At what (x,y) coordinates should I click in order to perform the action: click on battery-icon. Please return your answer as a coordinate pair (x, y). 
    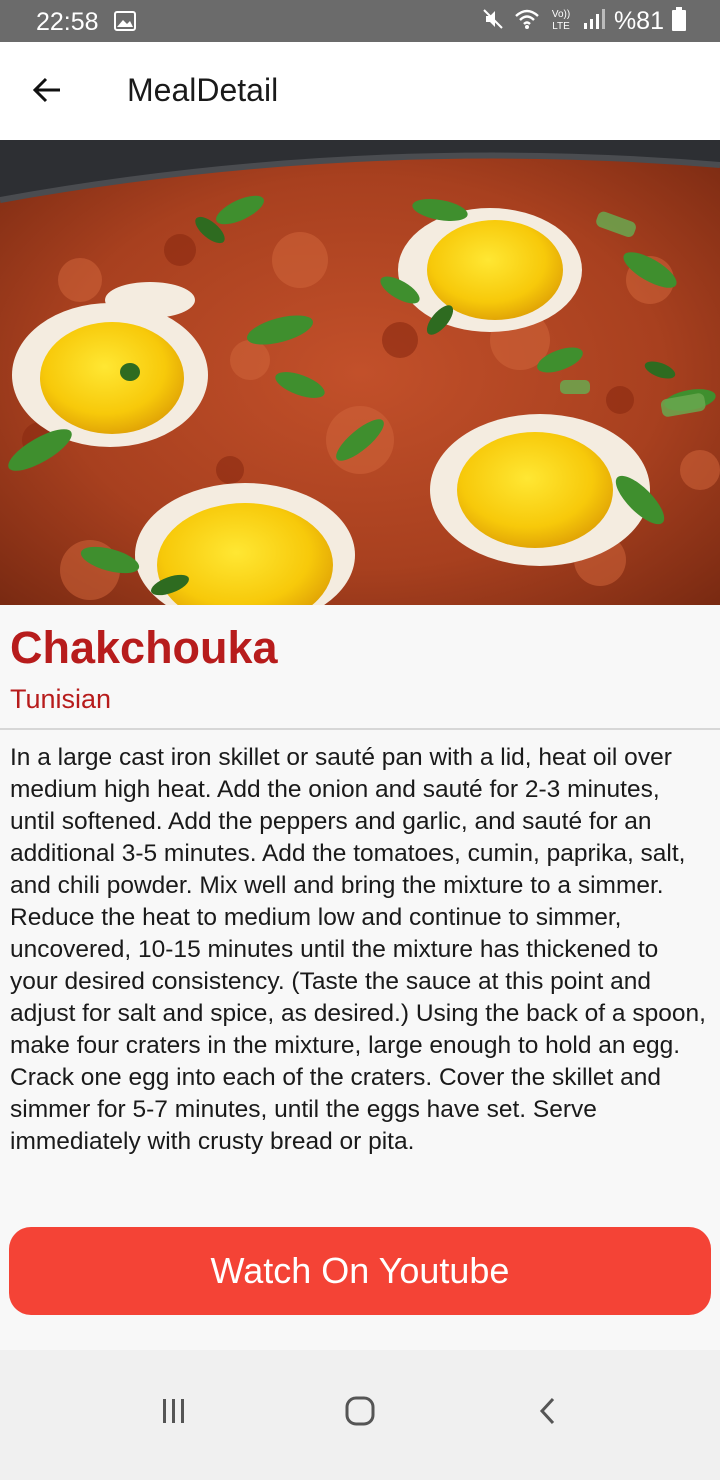
    Looking at the image, I should click on (679, 21).